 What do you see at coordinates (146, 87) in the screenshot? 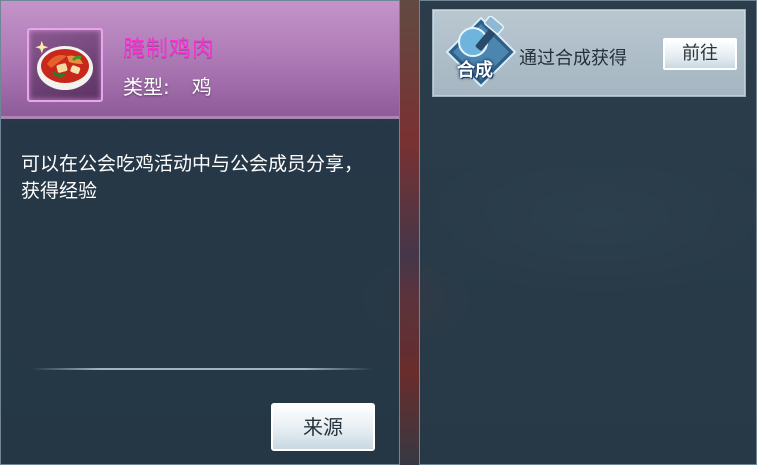
I see `item-type-label: 类型:` at bounding box center [146, 87].